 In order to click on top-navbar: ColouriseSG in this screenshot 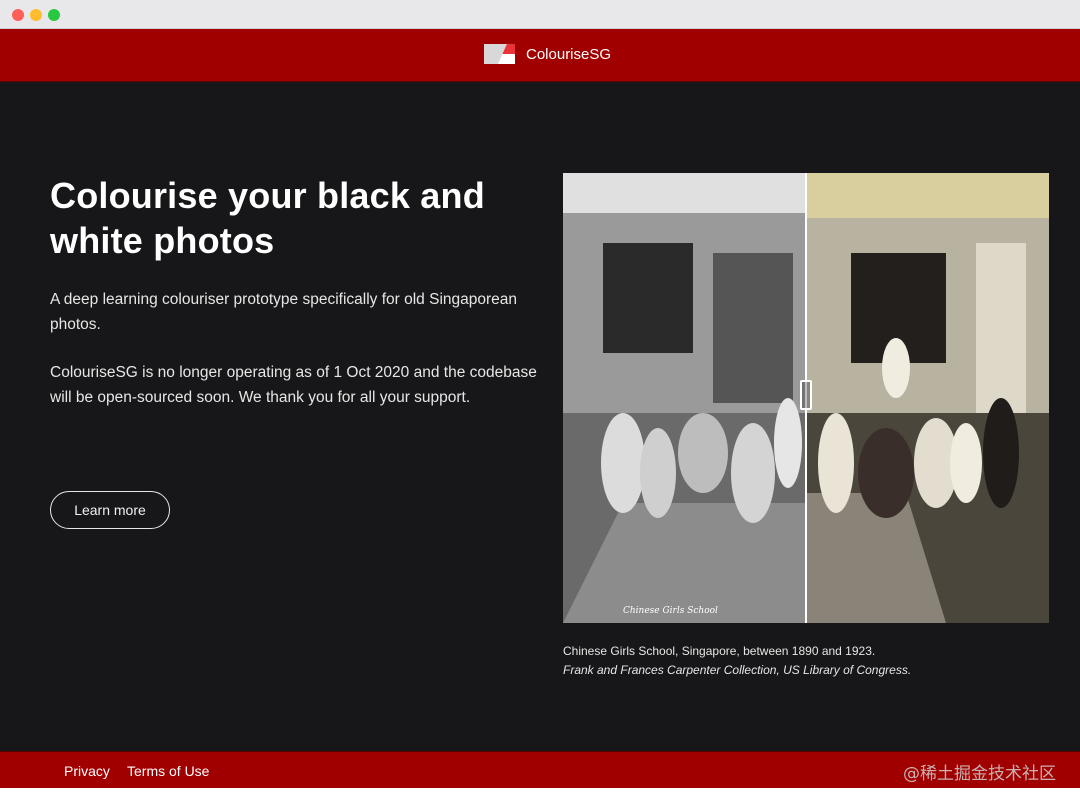, I will do `click(540, 55)`.